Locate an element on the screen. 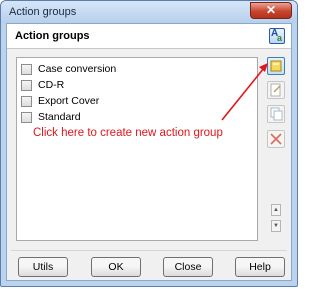 This screenshot has width=320, height=289. utils-button-label: Utils is located at coordinates (43, 267).